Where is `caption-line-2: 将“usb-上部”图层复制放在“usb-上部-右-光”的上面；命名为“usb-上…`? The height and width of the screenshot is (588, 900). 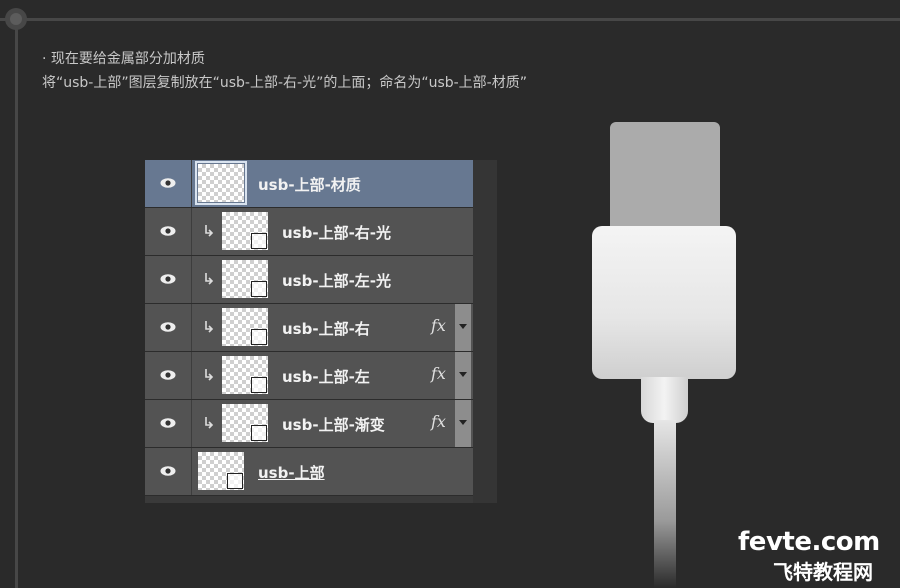
caption-line-2: 将“usb-上部”图层复制放在“usb-上部-右-光”的上面；命名为“usb-上… is located at coordinates (284, 83).